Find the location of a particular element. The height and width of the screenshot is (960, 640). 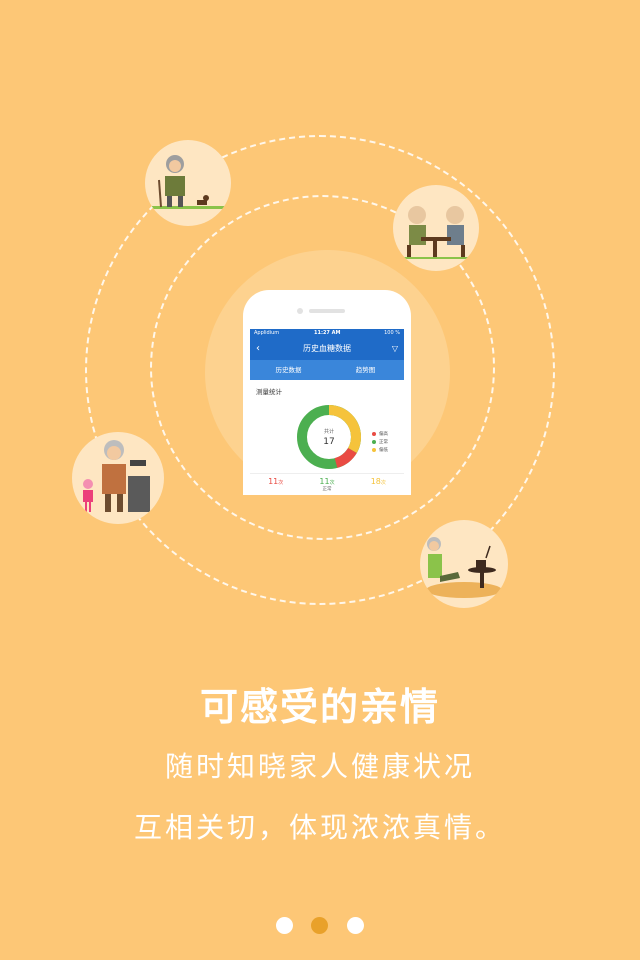

stats-donut-chart: 共计 17 is located at coordinates (329, 437).